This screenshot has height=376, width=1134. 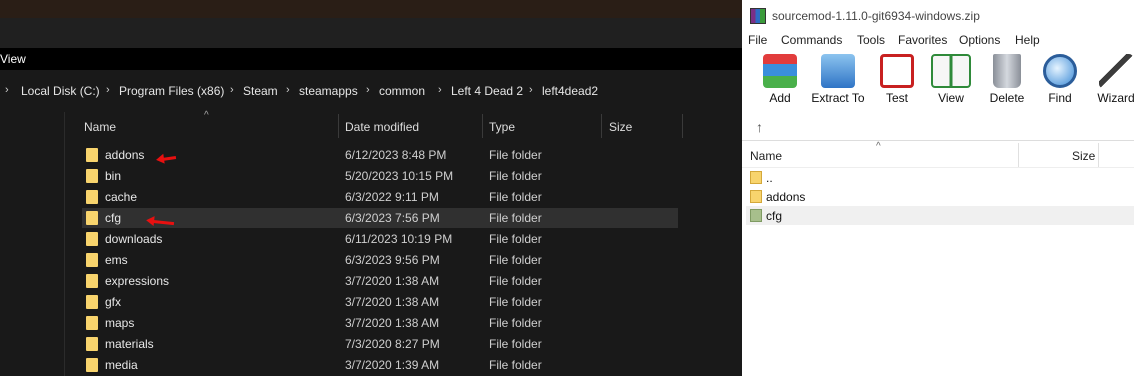 I want to click on file-name: downloads, so click(x=134, y=239).